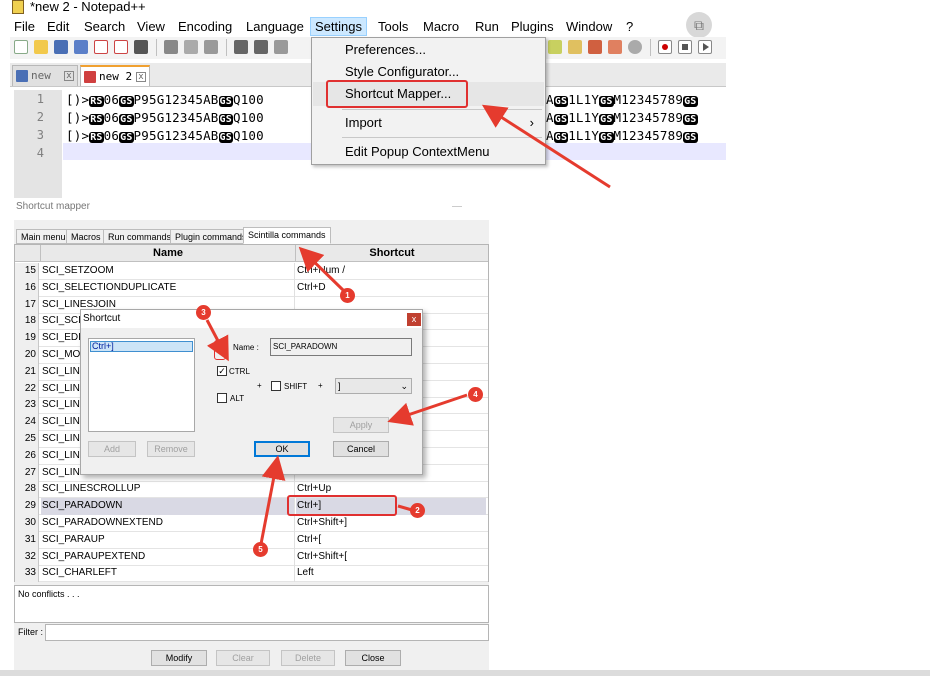 This screenshot has width=930, height=676. What do you see at coordinates (546, 146) in the screenshot?
I see `arrow-to-shortcut-mapper` at bounding box center [546, 146].